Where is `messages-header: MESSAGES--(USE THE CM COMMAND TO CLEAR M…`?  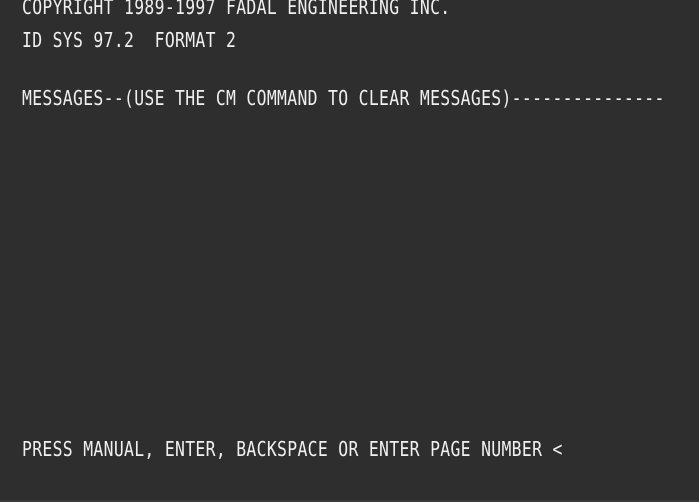
messages-header: MESSAGES--(USE THE CM COMMAND TO CLEAR M… is located at coordinates (343, 98).